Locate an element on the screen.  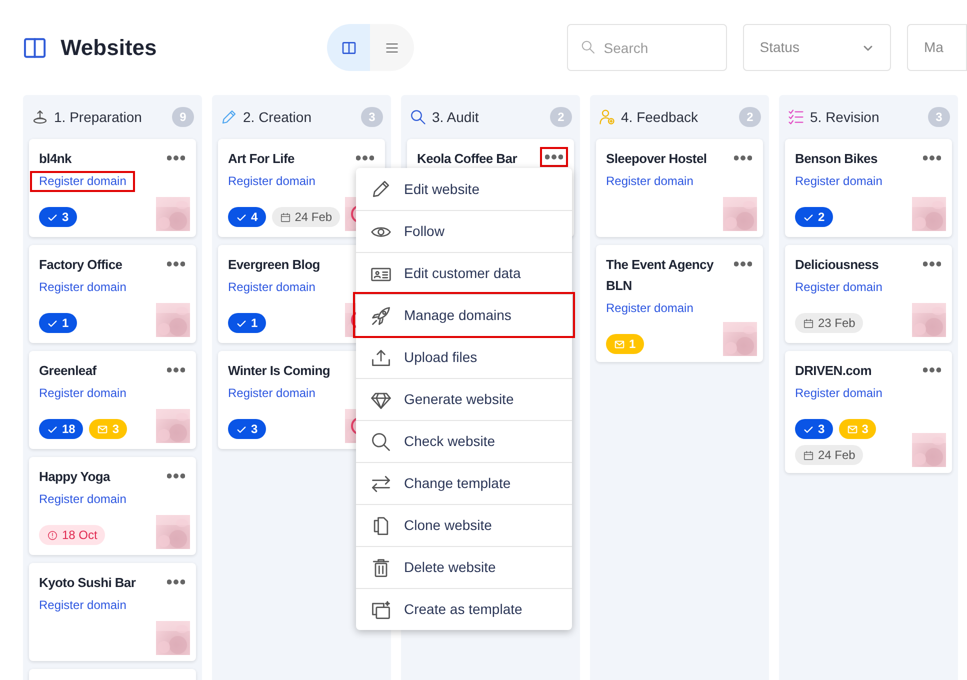
card-title: Factory Office is located at coordinates (80, 265).